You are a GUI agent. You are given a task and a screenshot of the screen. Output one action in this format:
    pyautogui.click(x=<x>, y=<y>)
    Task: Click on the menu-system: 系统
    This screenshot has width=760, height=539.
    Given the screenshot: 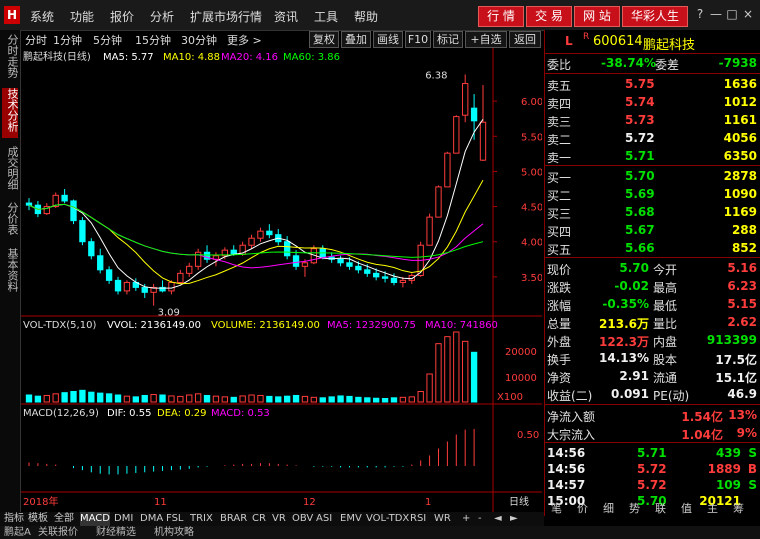 What is the action you would take?
    pyautogui.click(x=42, y=16)
    